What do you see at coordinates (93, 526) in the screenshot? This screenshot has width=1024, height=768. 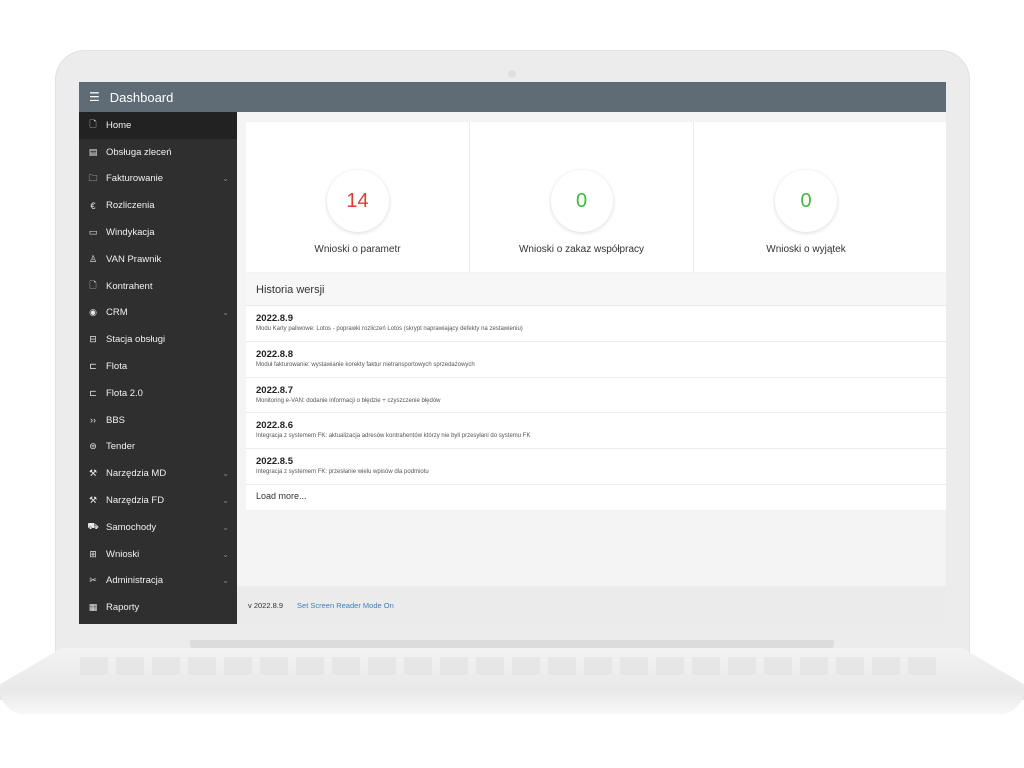 I see `car-icon: ⛟` at bounding box center [93, 526].